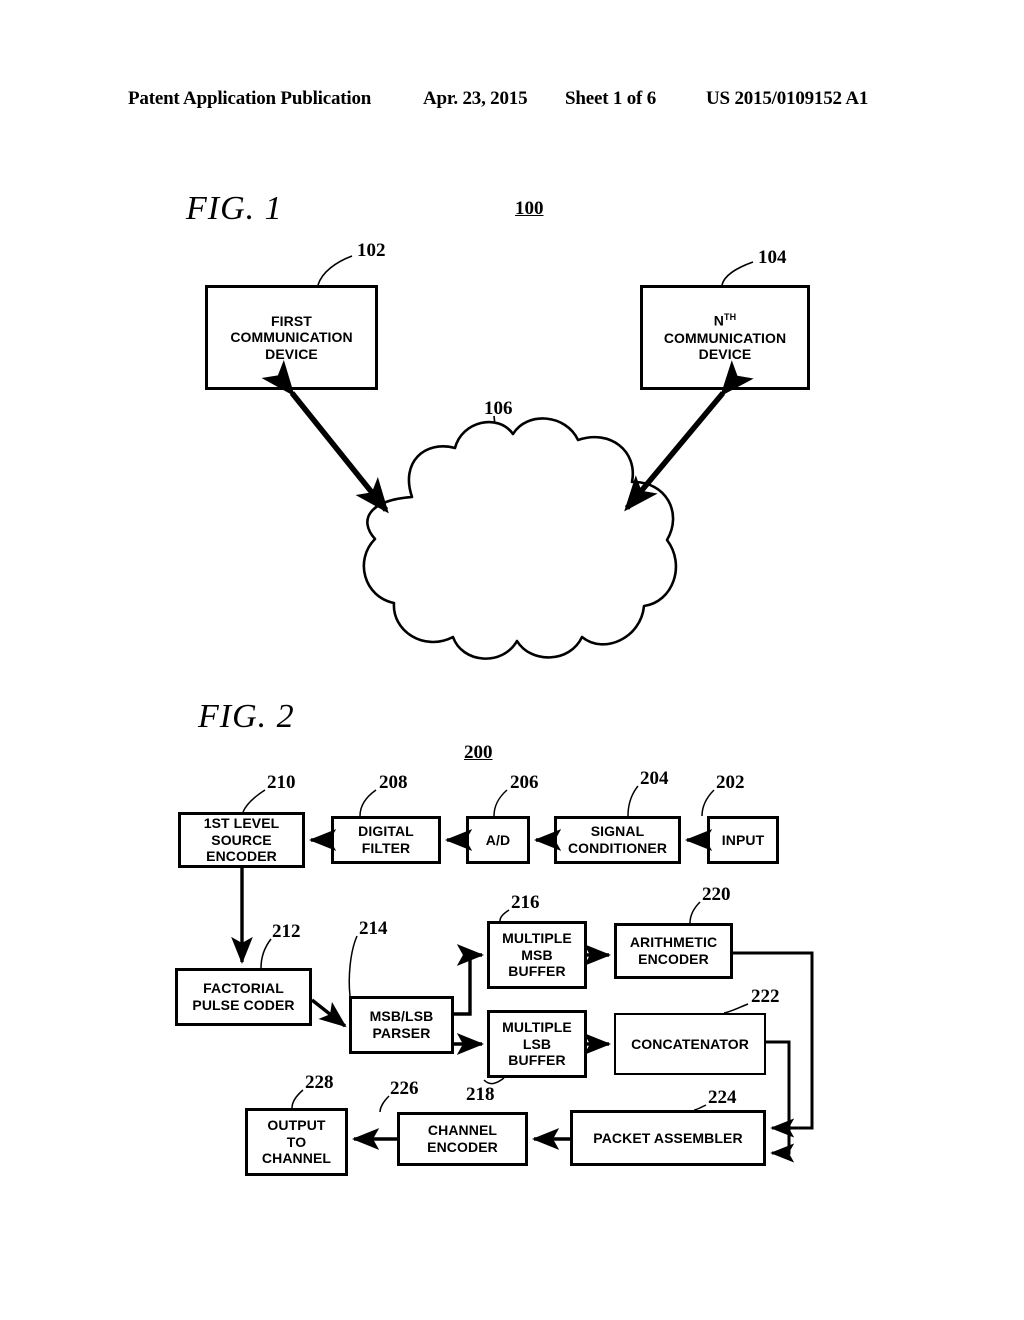  Describe the element at coordinates (524, 782) in the screenshot. I see `refnum-206: 206` at that location.